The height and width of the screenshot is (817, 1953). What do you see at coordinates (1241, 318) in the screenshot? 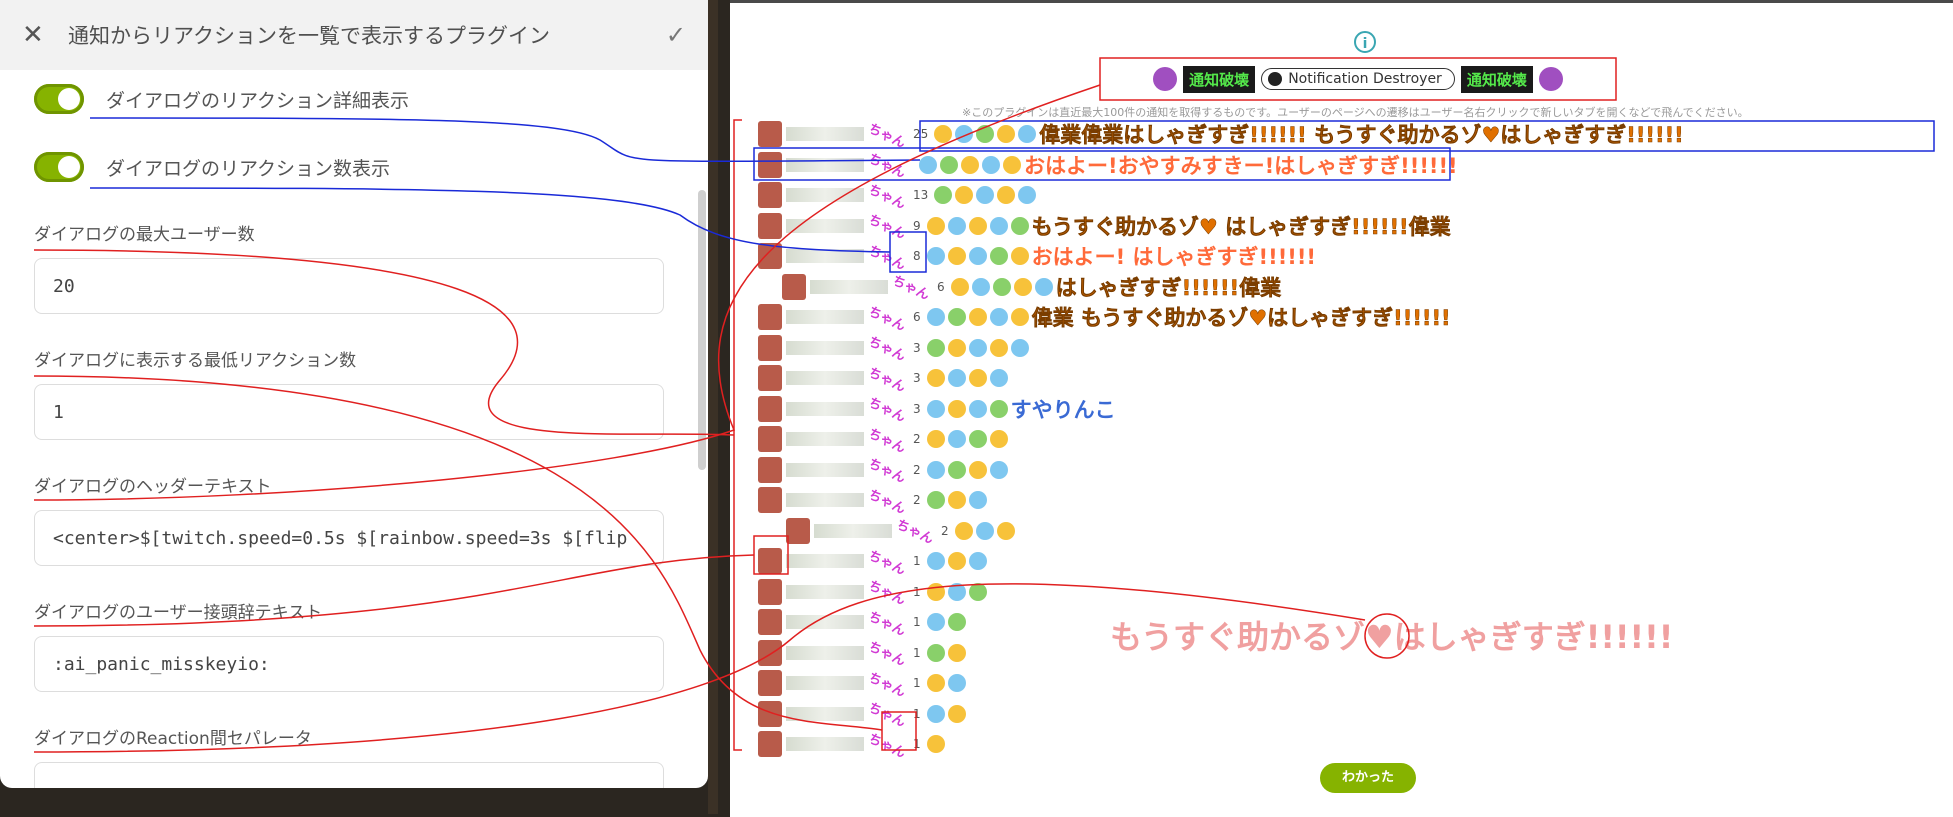
I see `reaction-text: 偉業 もうすぐ助かるゾ♥はしゃぎすぎ!!!!!!` at bounding box center [1241, 318].